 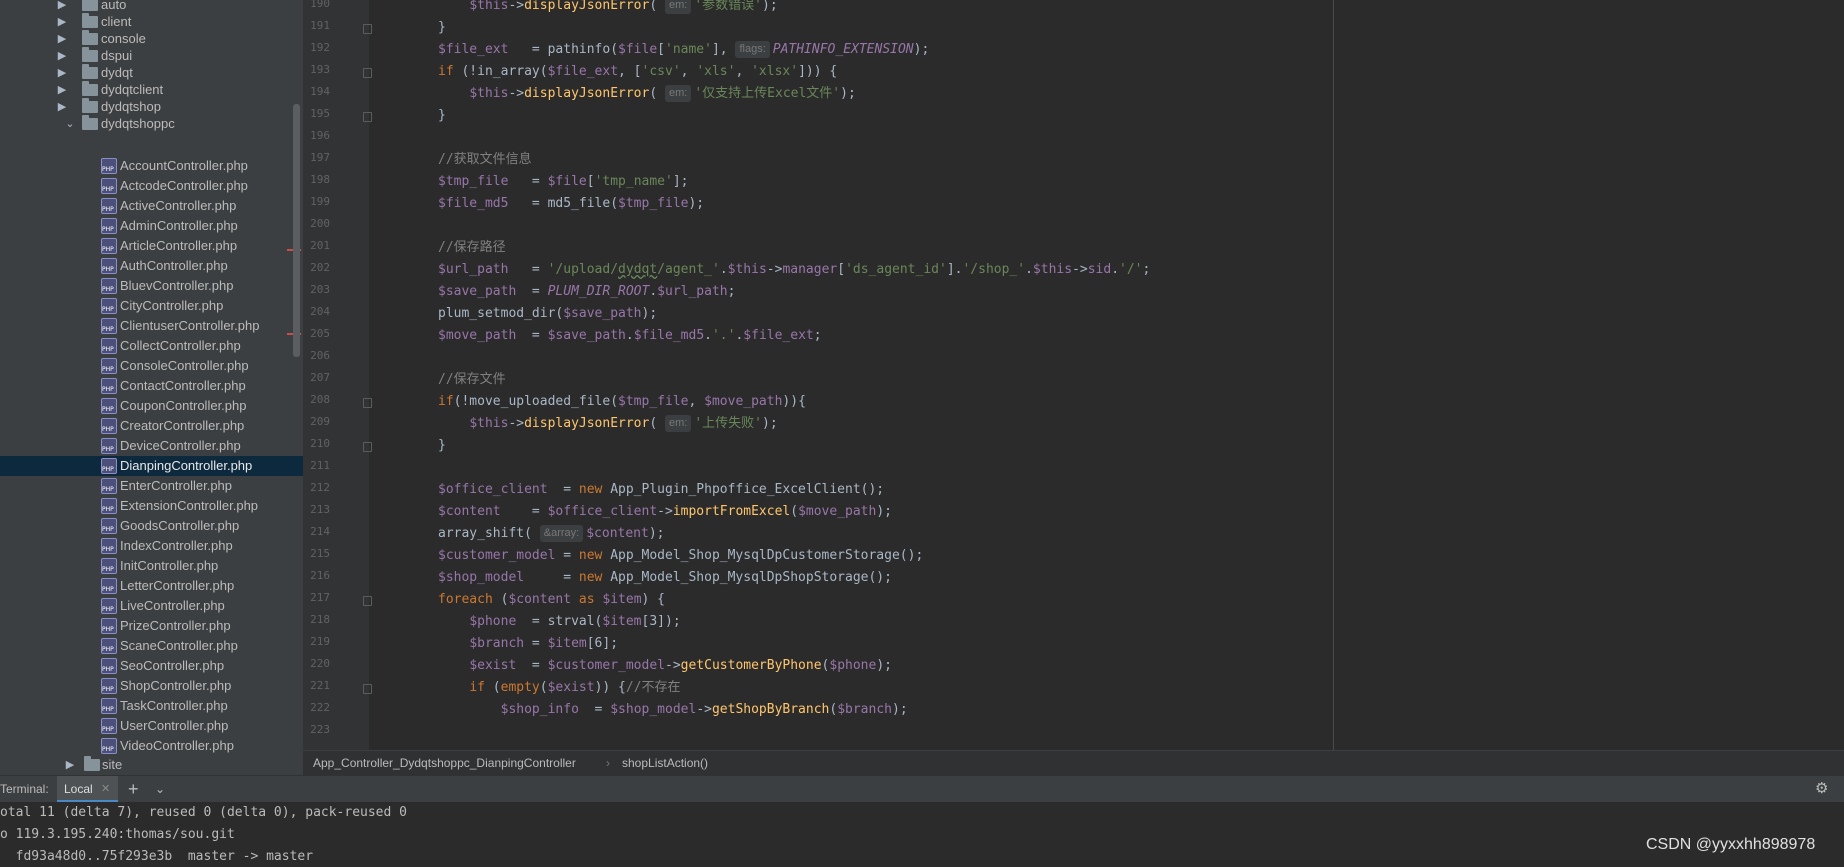 What do you see at coordinates (151, 286) in the screenshot?
I see `tree-file: BluevController.php` at bounding box center [151, 286].